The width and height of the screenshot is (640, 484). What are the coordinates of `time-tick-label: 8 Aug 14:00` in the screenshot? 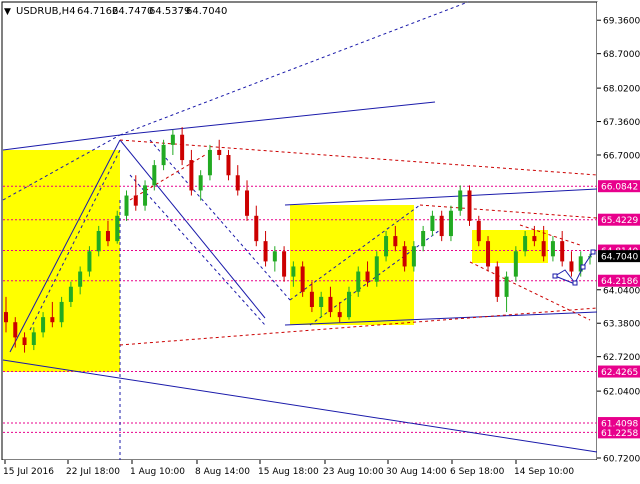 It's located at (222, 472).